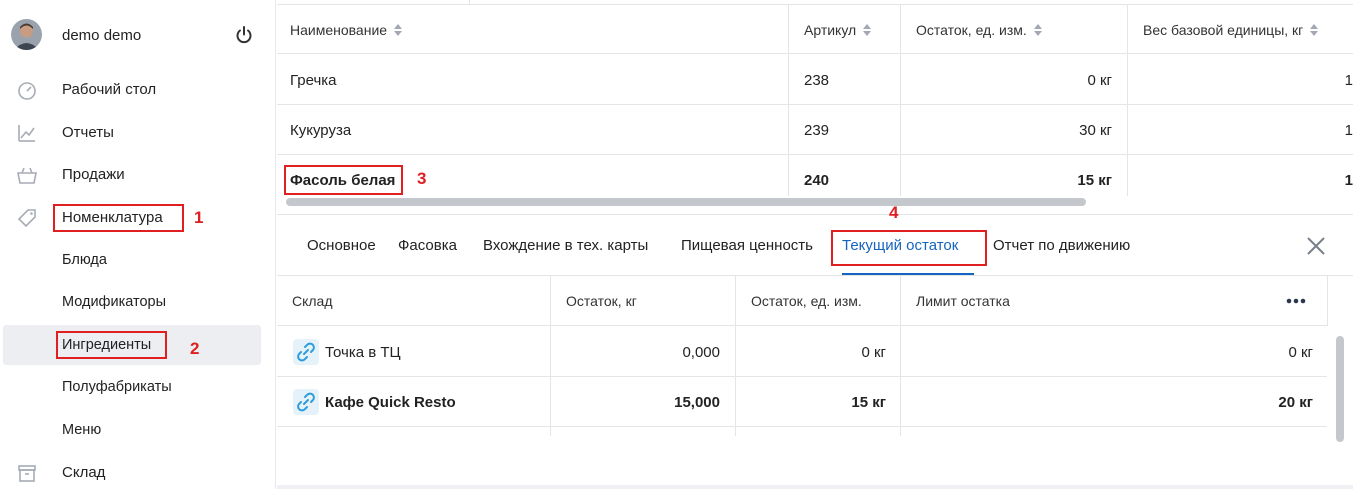  What do you see at coordinates (84, 260) in the screenshot?
I see `subnav-label: Блюда` at bounding box center [84, 260].